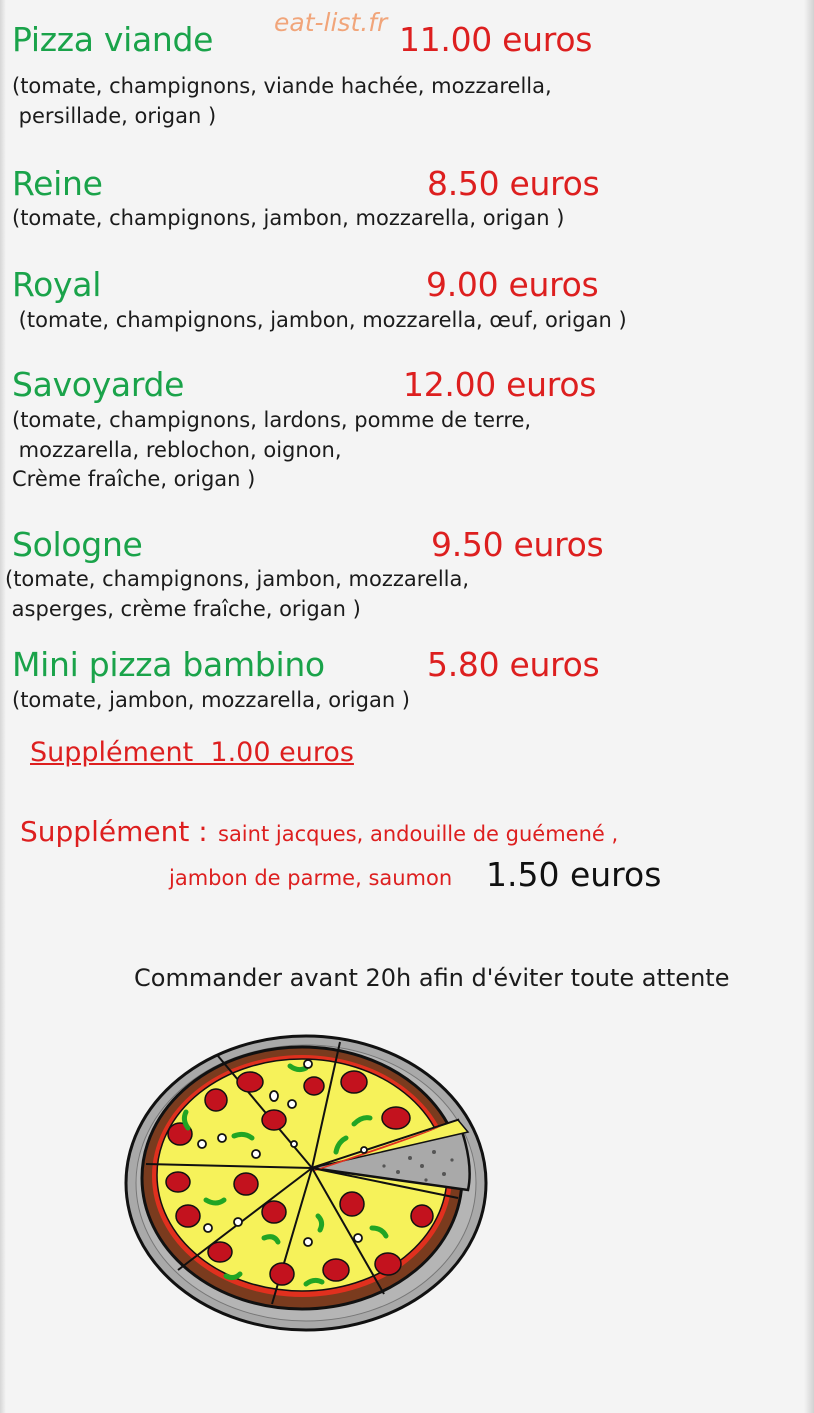 This screenshot has height=1413, width=814. What do you see at coordinates (809, 706) in the screenshot?
I see `page-edge-right` at bounding box center [809, 706].